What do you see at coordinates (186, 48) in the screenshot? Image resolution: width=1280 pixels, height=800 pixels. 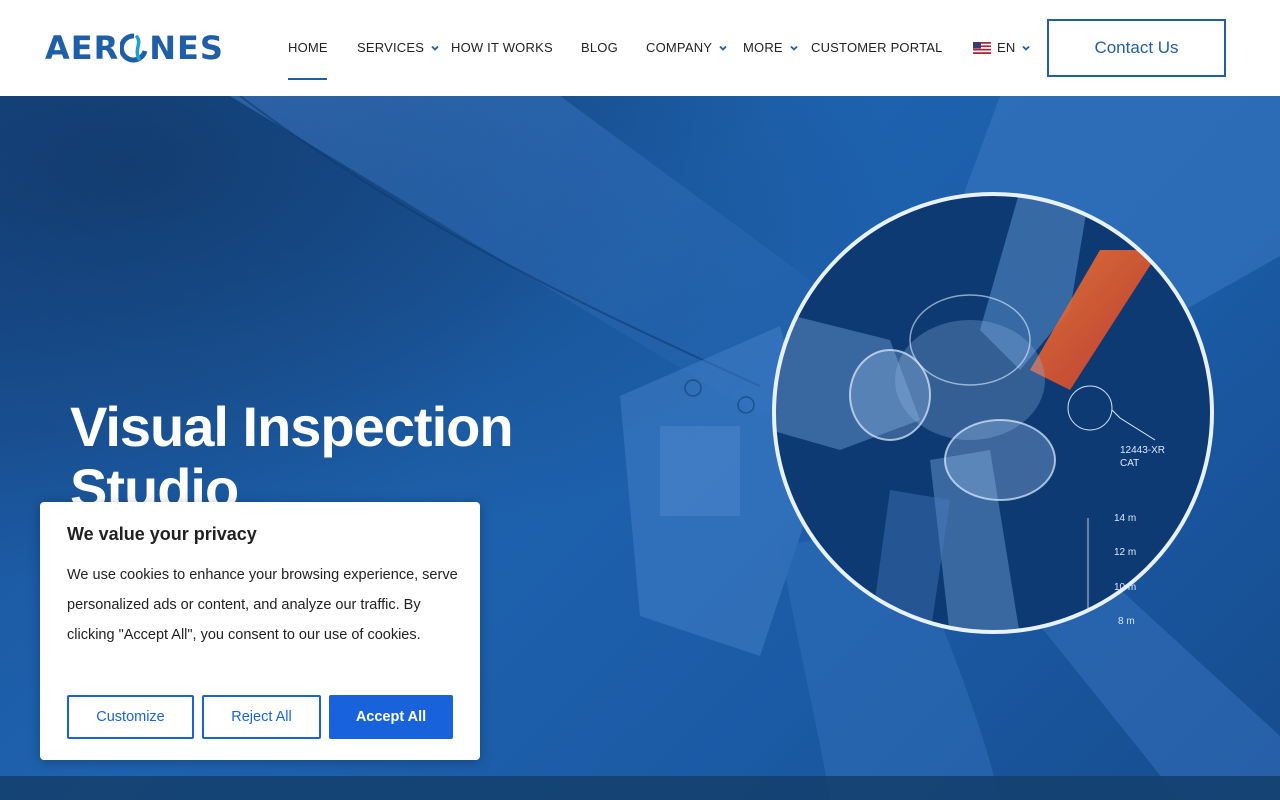 I see `logo-text-right: NES` at bounding box center [186, 48].